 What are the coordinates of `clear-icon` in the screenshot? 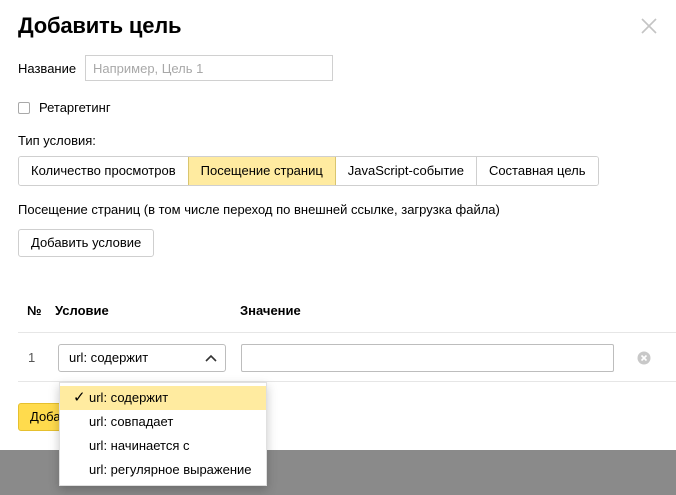 It's located at (644, 358).